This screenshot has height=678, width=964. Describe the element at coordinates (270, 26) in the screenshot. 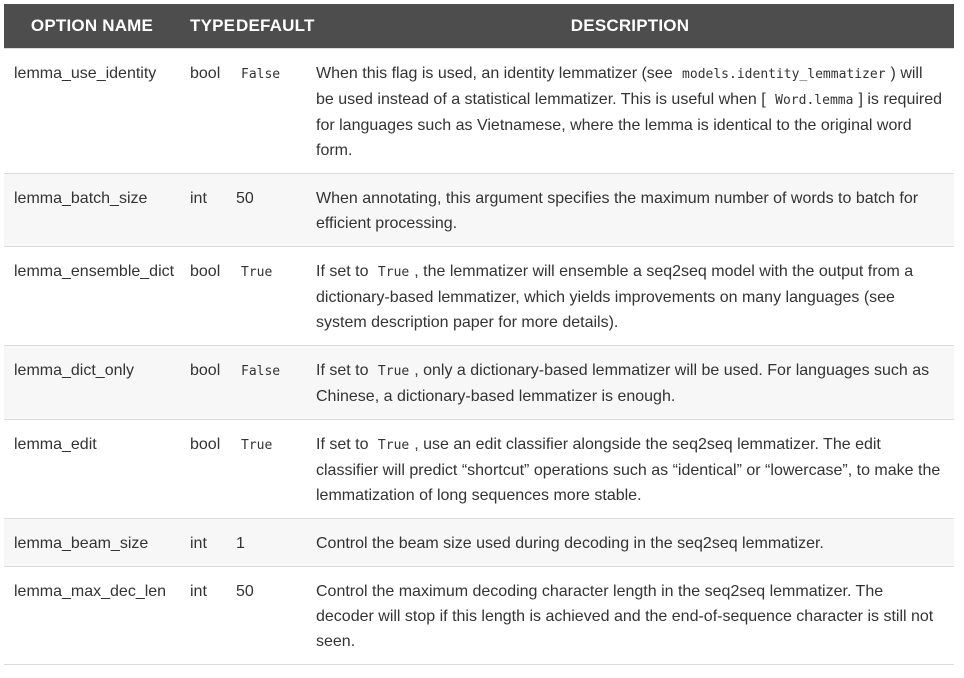

I see `header-default: DEFAULT` at that location.